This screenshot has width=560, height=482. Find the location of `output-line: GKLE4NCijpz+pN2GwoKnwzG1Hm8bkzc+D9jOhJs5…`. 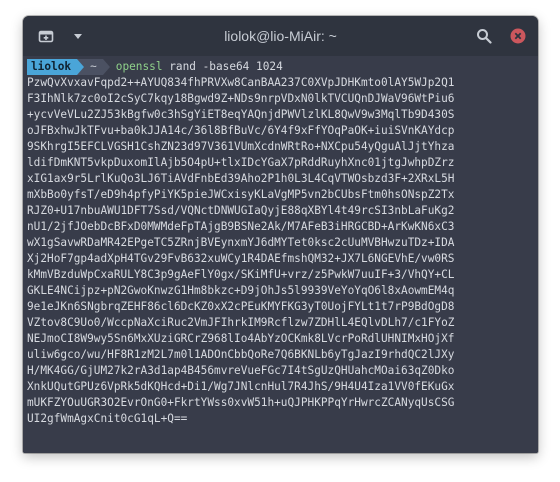

output-line: GKLE4NCijpz+pN2GwoKnwzG1Hm8bkzc+D9jOhJs5… is located at coordinates (241, 290).